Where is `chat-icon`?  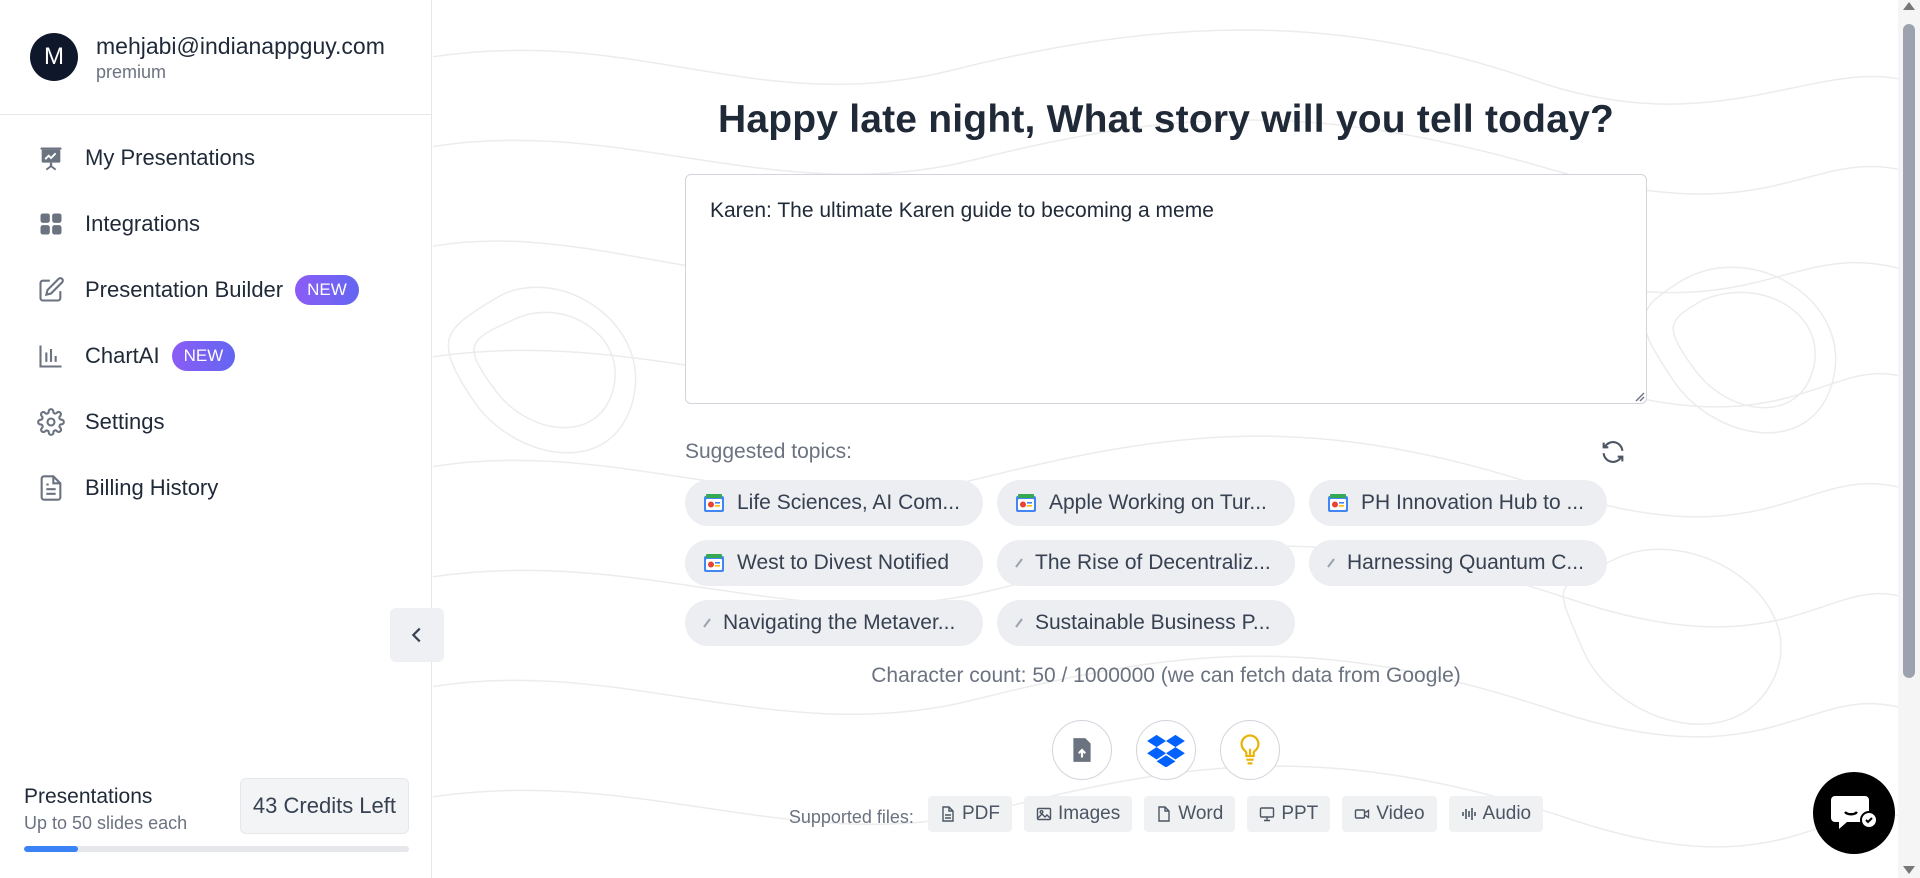
chat-icon is located at coordinates (1854, 812).